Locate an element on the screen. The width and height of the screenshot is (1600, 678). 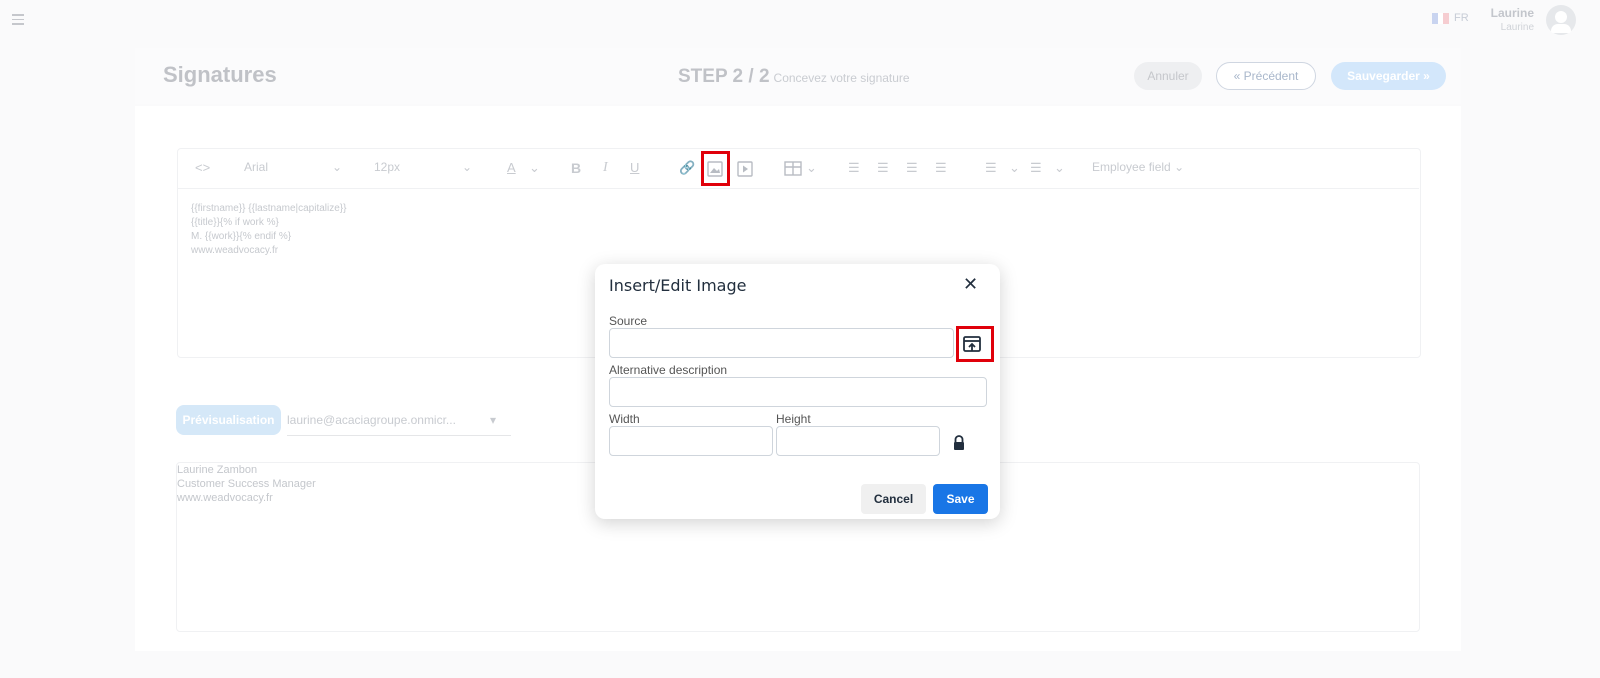
user-name: Laurine is located at coordinates (1512, 13).